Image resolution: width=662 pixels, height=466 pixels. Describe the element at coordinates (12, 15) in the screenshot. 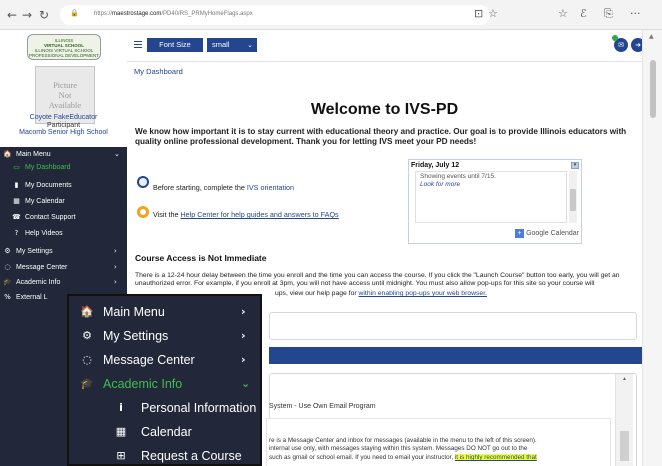

I see `back-arrow-icon: ←` at that location.